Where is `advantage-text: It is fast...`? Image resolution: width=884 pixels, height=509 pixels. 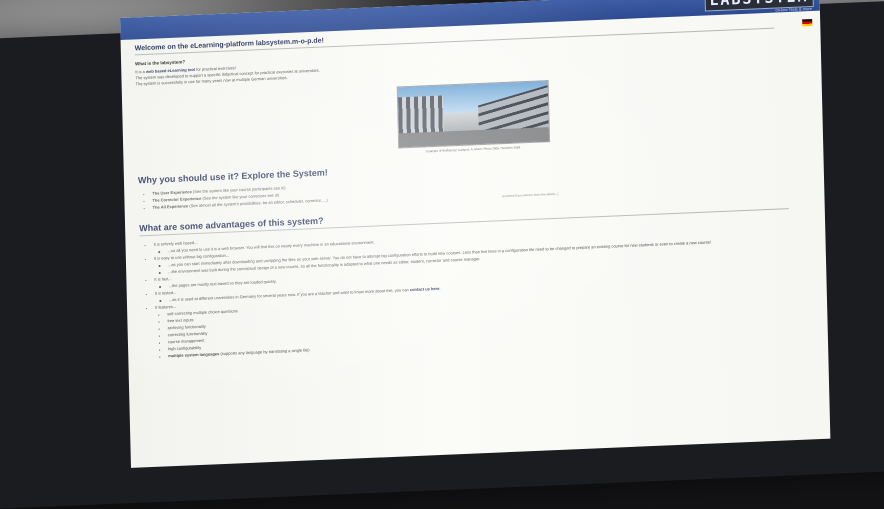
advantage-text: It is fast... is located at coordinates (163, 279).